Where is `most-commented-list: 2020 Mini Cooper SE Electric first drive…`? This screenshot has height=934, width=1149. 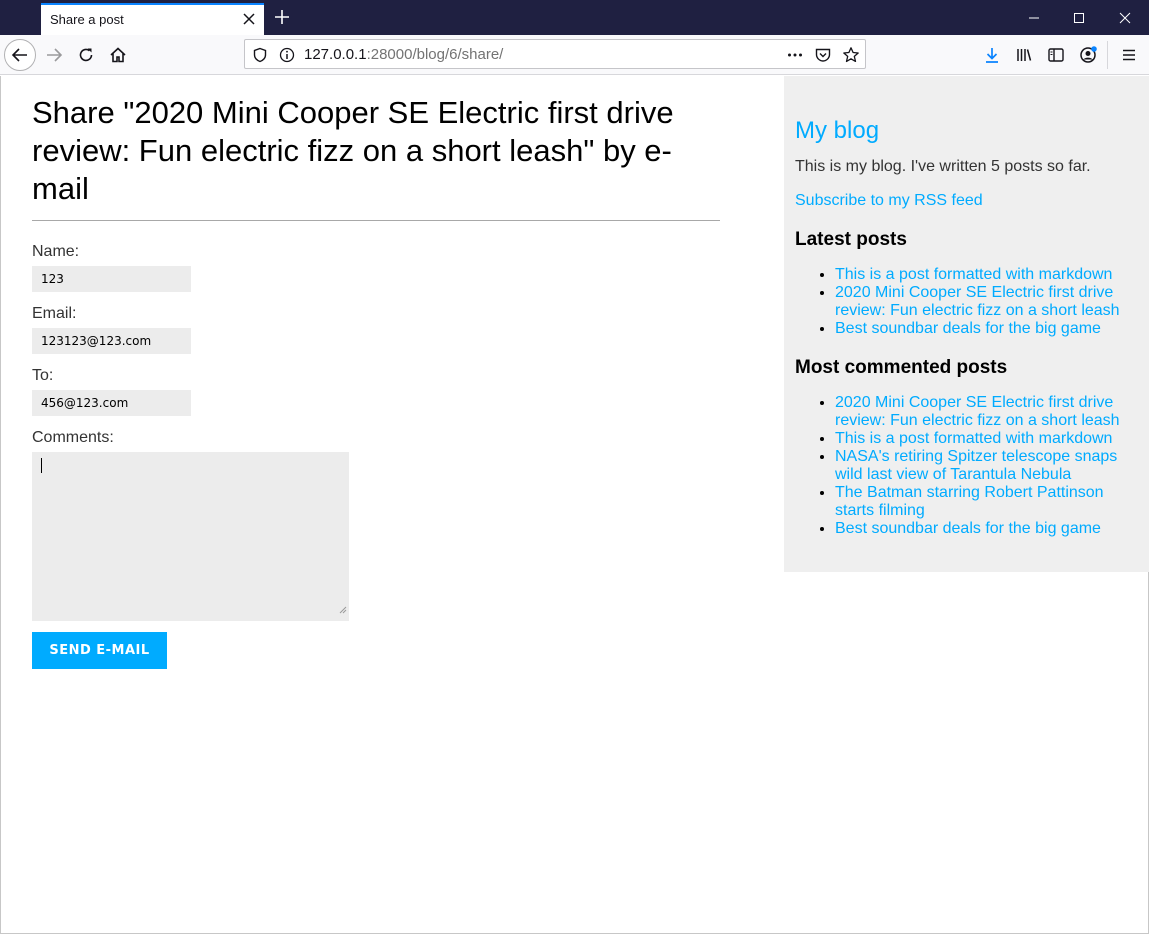 most-commented-list: 2020 Mini Cooper SE Electric first drive… is located at coordinates (967, 466).